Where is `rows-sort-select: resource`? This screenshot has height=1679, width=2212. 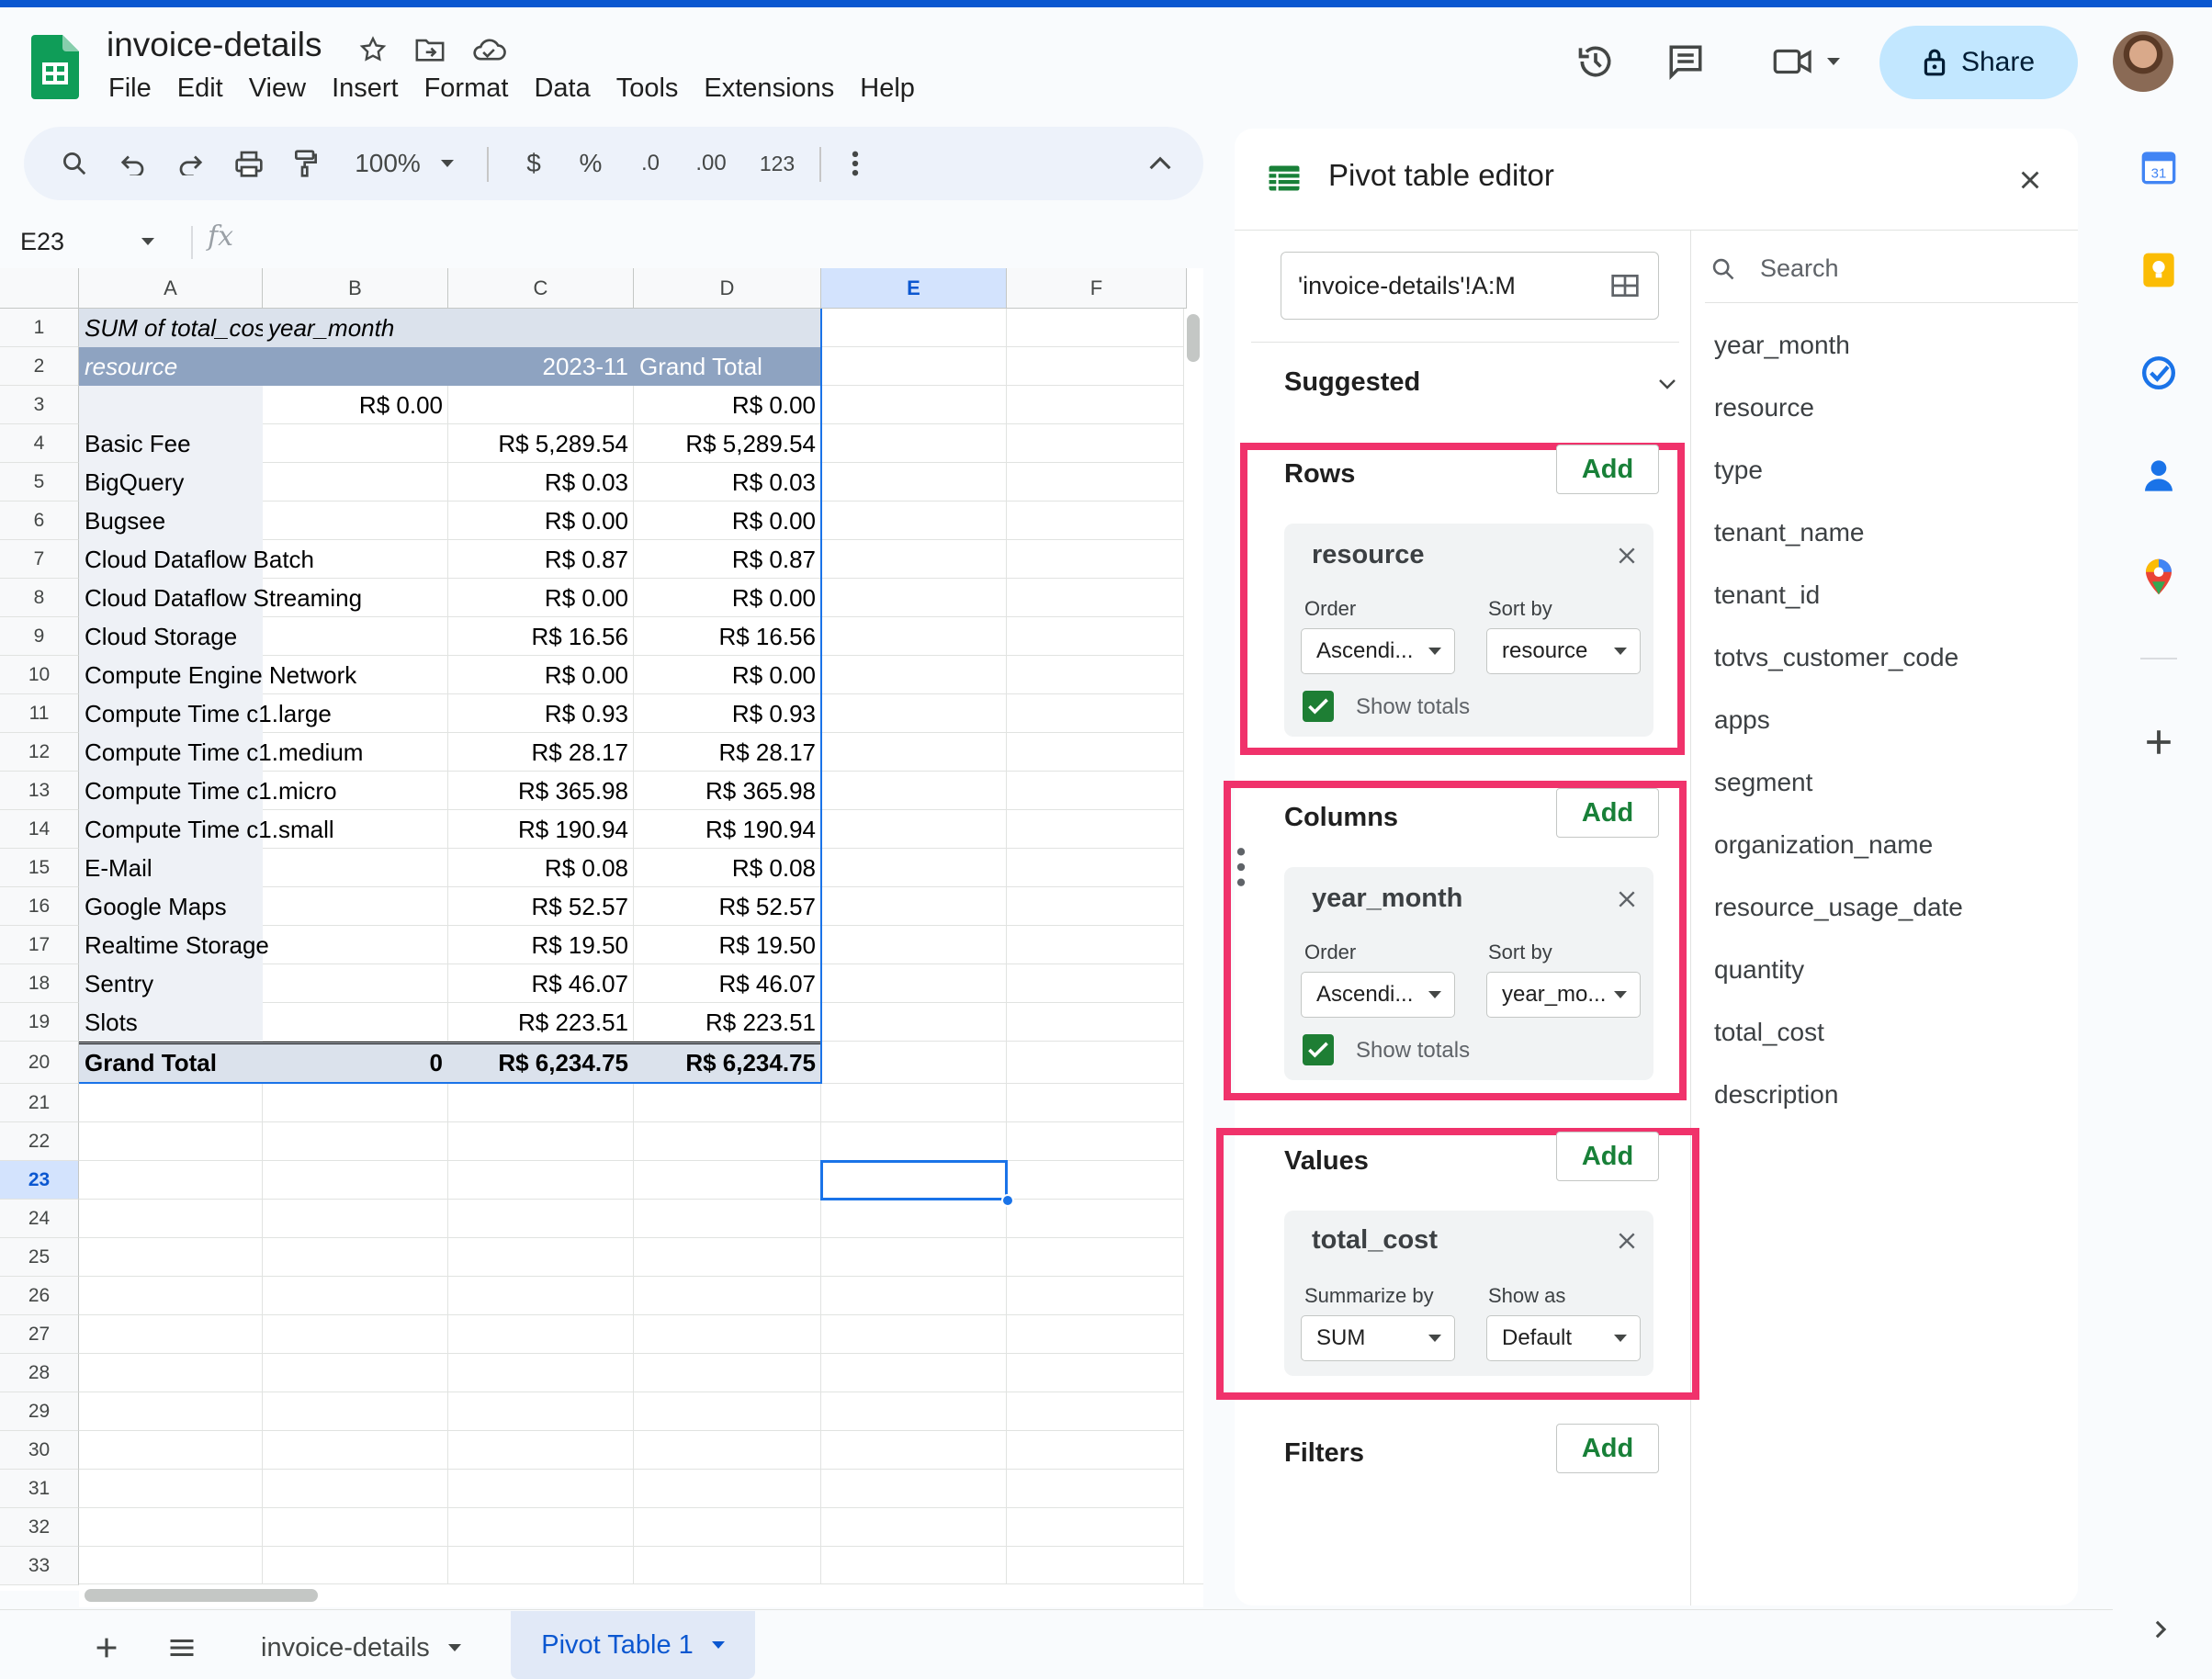
rows-sort-select: resource is located at coordinates (1563, 651).